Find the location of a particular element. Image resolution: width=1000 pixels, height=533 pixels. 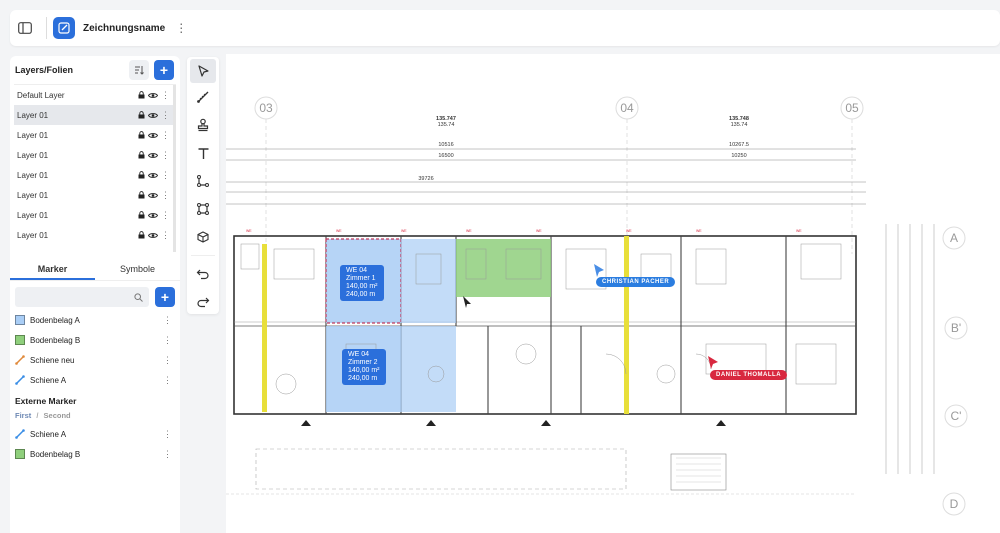

marker-search-row: + is located at coordinates (95, 297).